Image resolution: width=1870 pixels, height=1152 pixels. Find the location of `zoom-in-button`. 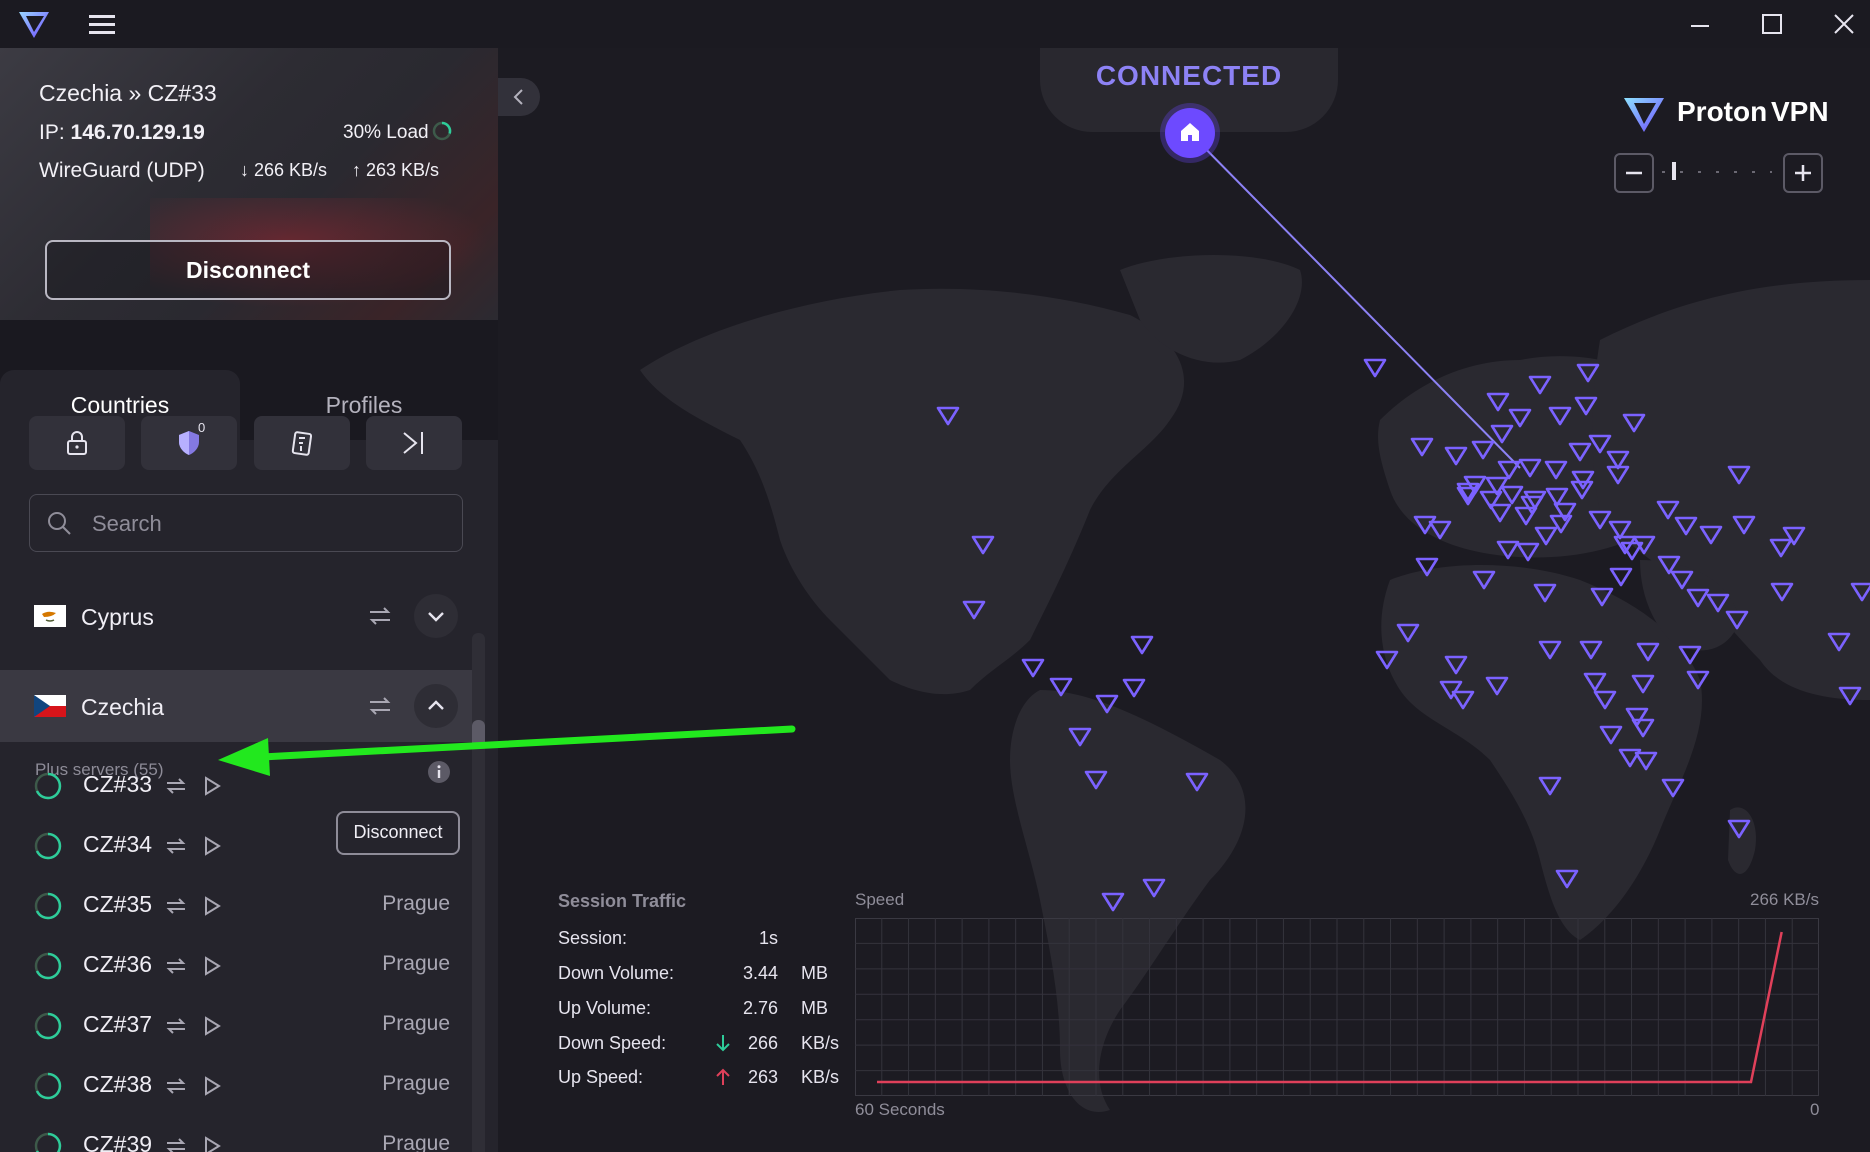

zoom-in-button is located at coordinates (1803, 173).